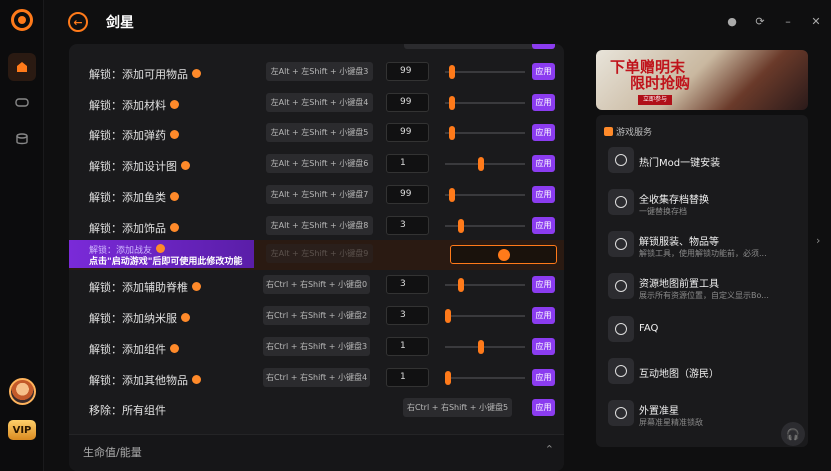  I want to click on hotkey-field: 右Ctrl + 右Shift + 小键盘4, so click(316, 377).